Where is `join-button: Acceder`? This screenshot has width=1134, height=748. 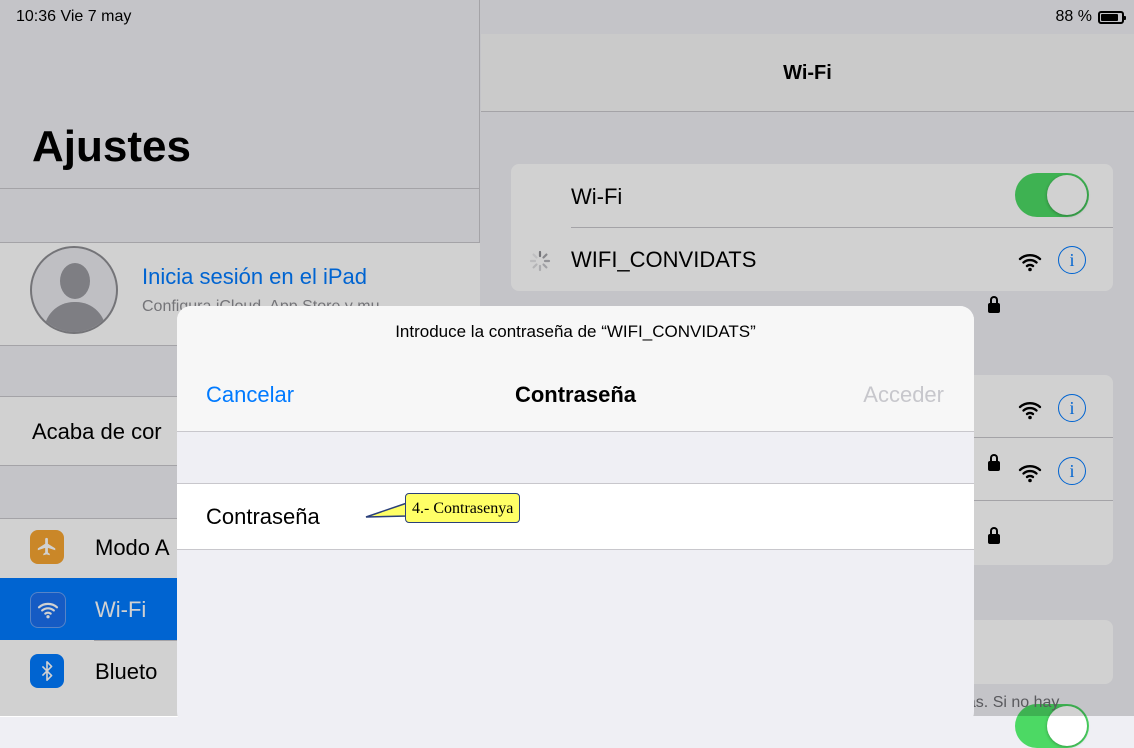 join-button: Acceder is located at coordinates (903, 395).